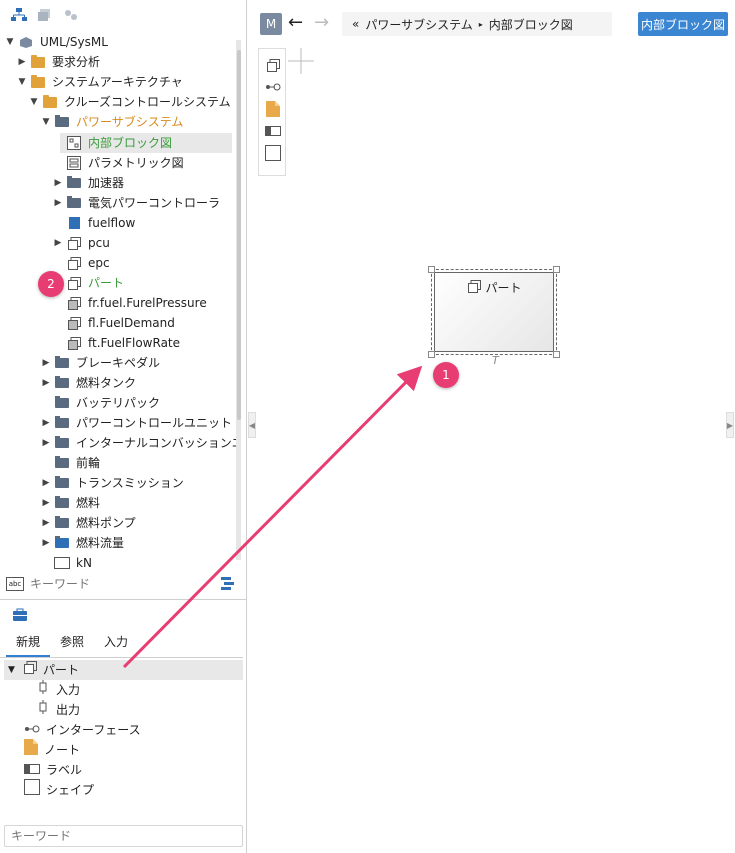 This screenshot has width=735, height=853. Describe the element at coordinates (56, 42) in the screenshot. I see `tree-item-root: ▼ UML/SysML` at that location.